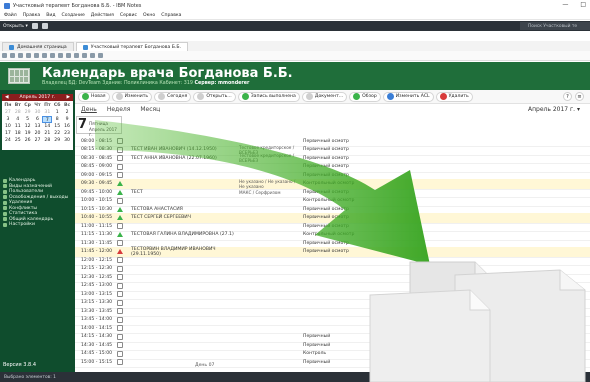  Describe the element at coordinates (132, 96) in the screenshot. I see `edit-button: Изменить` at that location.